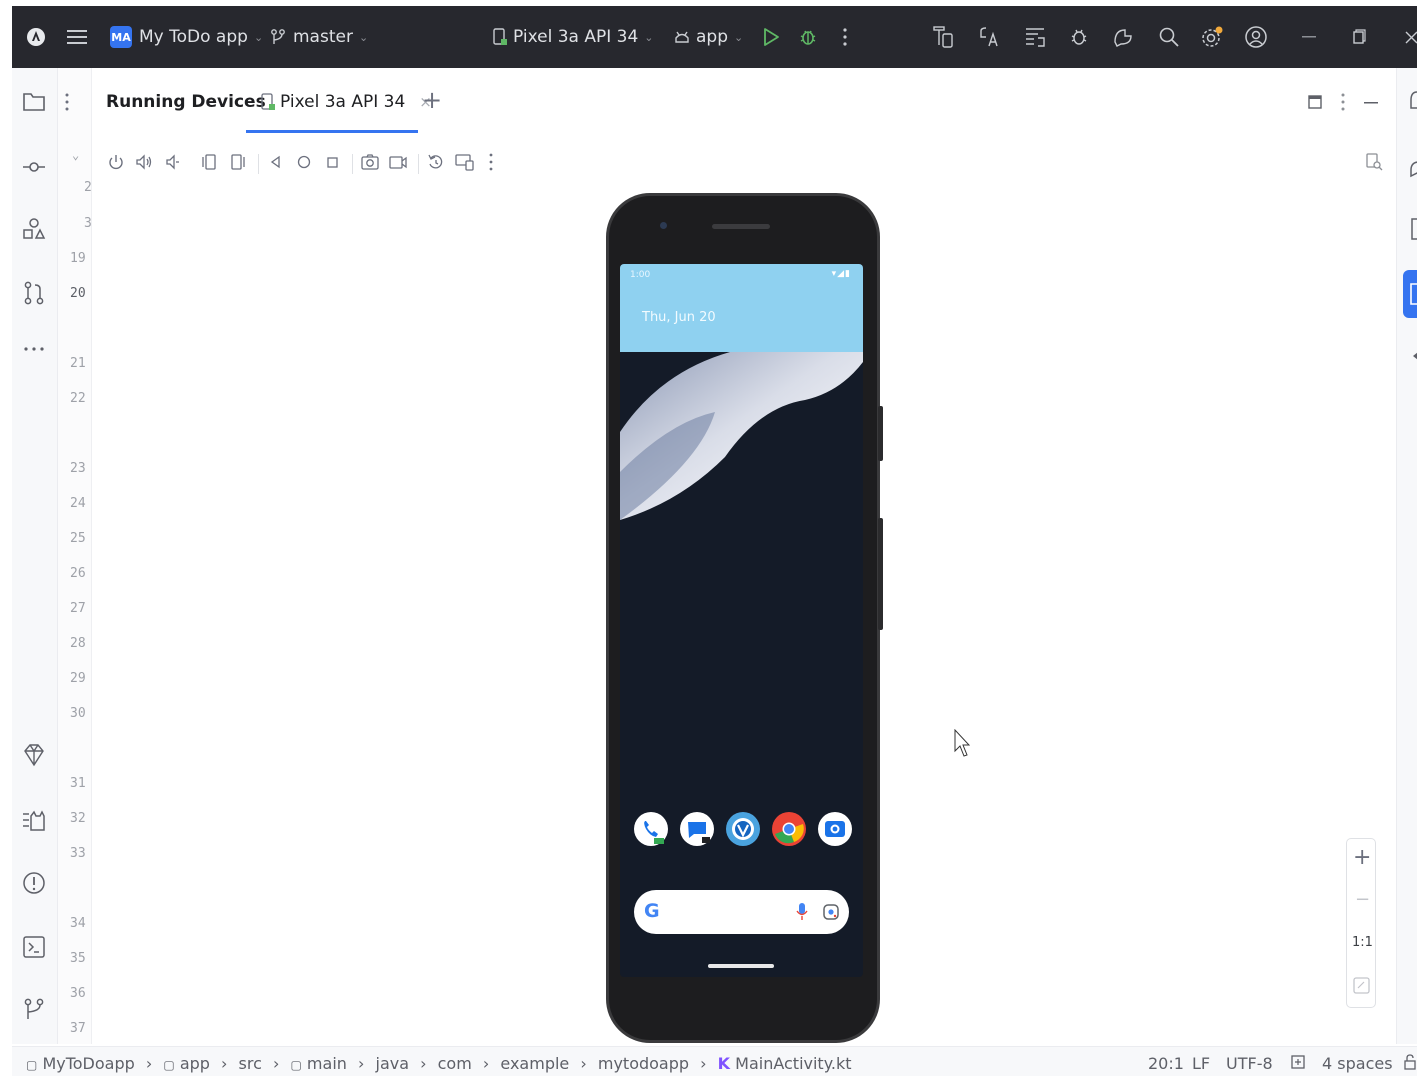  Describe the element at coordinates (1375, 163) in the screenshot. I see `inspect-device-icon` at that location.